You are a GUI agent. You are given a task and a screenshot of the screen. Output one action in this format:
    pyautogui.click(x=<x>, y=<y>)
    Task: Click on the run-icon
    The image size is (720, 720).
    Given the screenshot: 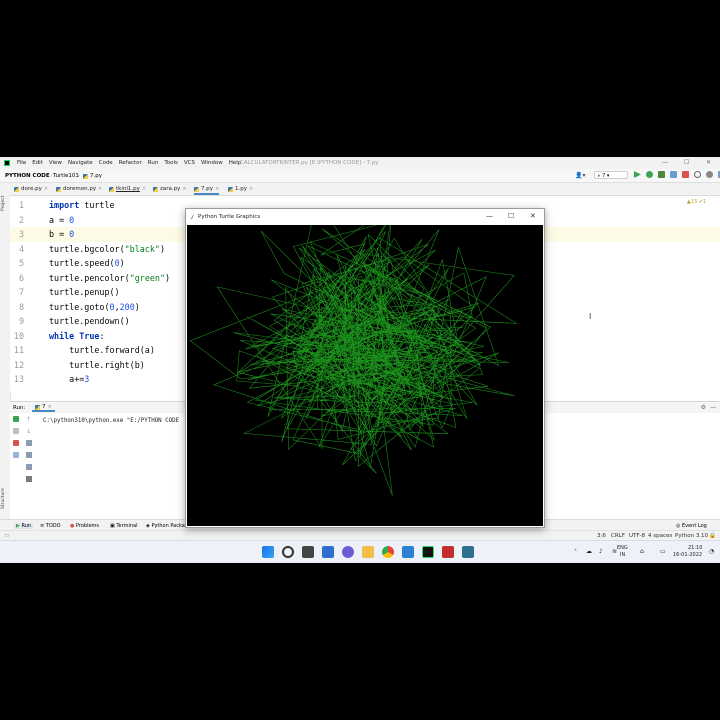 What is the action you would take?
    pyautogui.click(x=637, y=174)
    